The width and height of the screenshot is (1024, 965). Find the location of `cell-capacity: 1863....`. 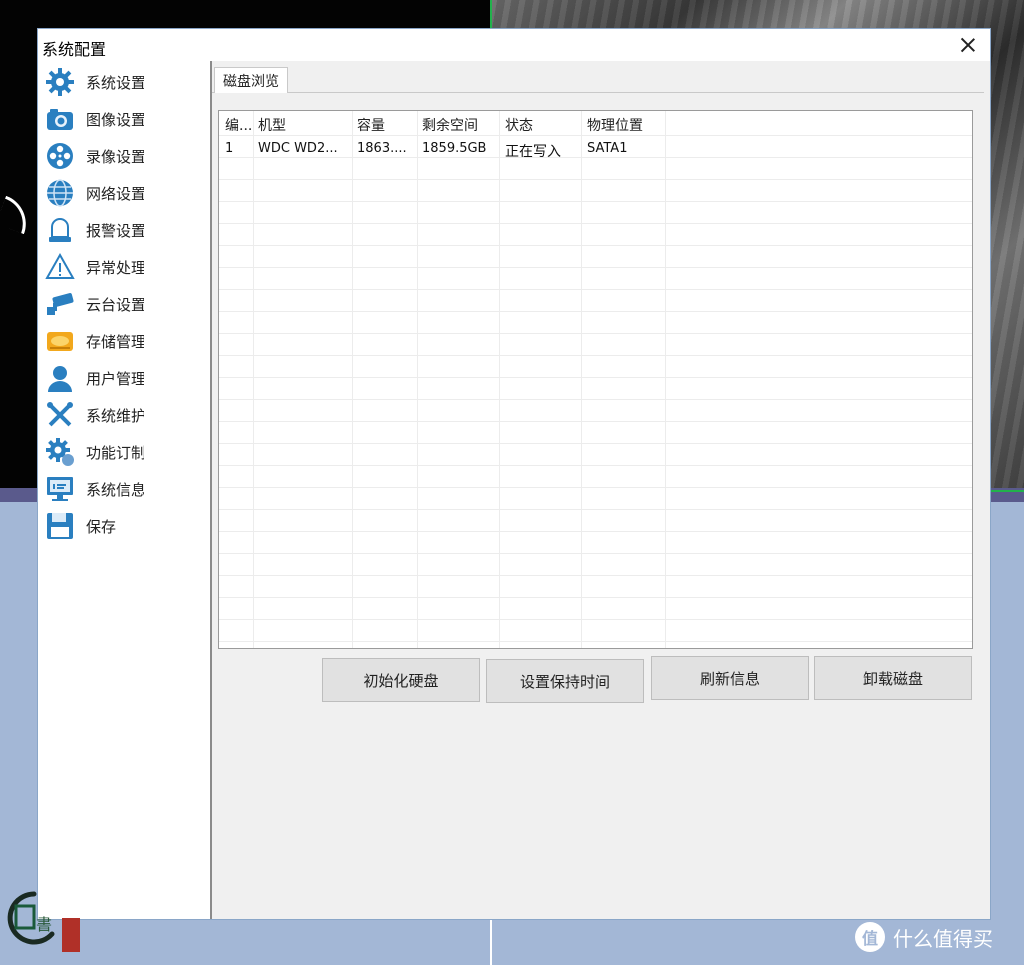

cell-capacity: 1863.... is located at coordinates (382, 148).